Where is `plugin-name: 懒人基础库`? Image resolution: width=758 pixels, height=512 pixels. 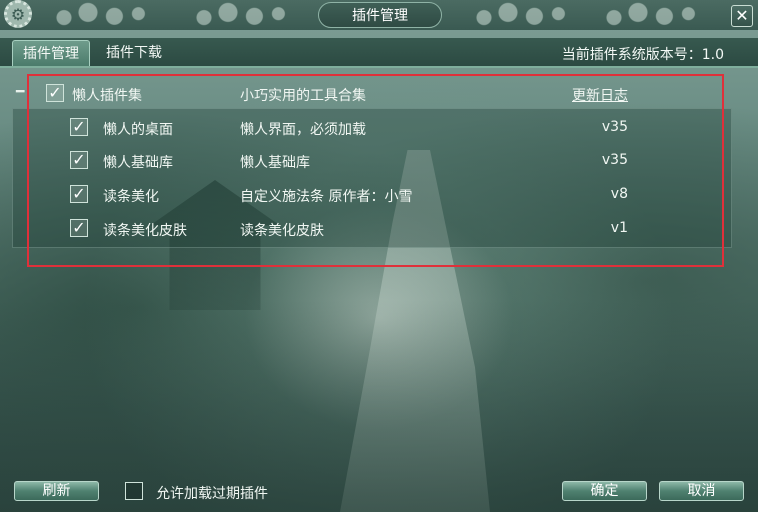 plugin-name: 懒人基础库 is located at coordinates (138, 163).